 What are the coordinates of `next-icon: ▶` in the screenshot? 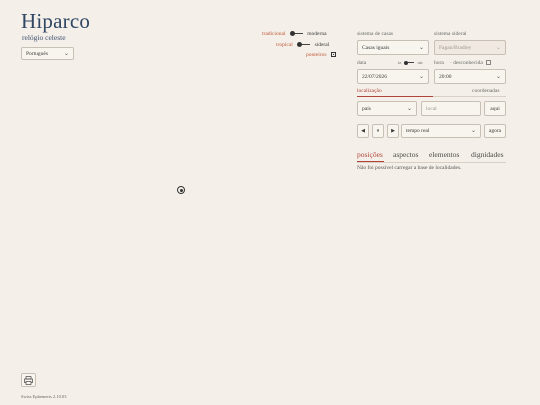 It's located at (393, 131).